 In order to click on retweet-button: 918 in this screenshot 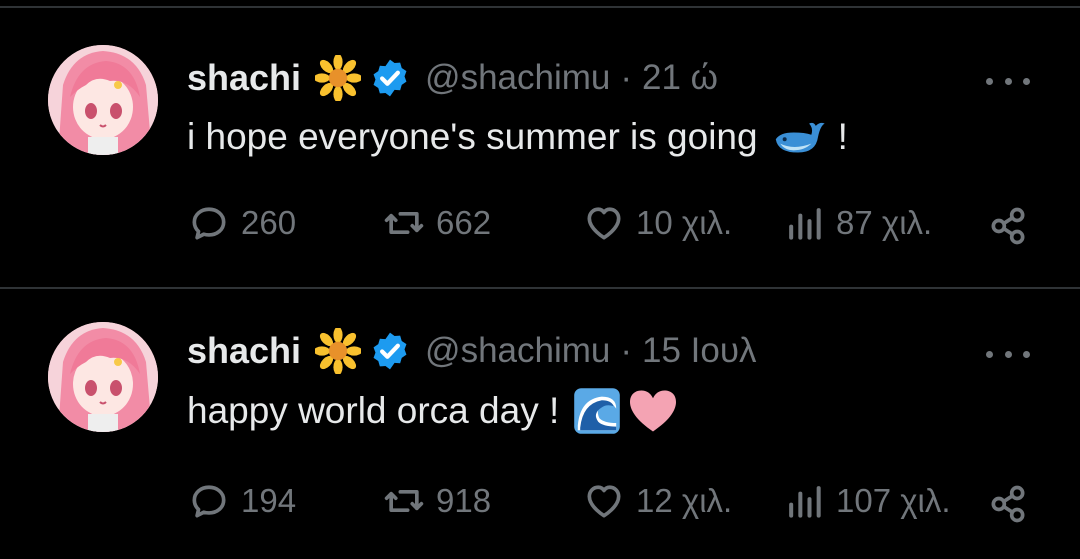, I will do `click(436, 501)`.